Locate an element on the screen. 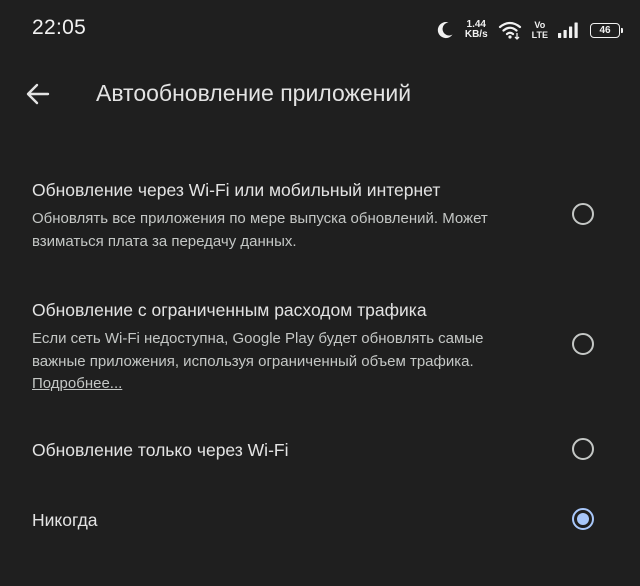 The width and height of the screenshot is (640, 586). option-text: Обновление только через Wi-Fi is located at coordinates (282, 450).